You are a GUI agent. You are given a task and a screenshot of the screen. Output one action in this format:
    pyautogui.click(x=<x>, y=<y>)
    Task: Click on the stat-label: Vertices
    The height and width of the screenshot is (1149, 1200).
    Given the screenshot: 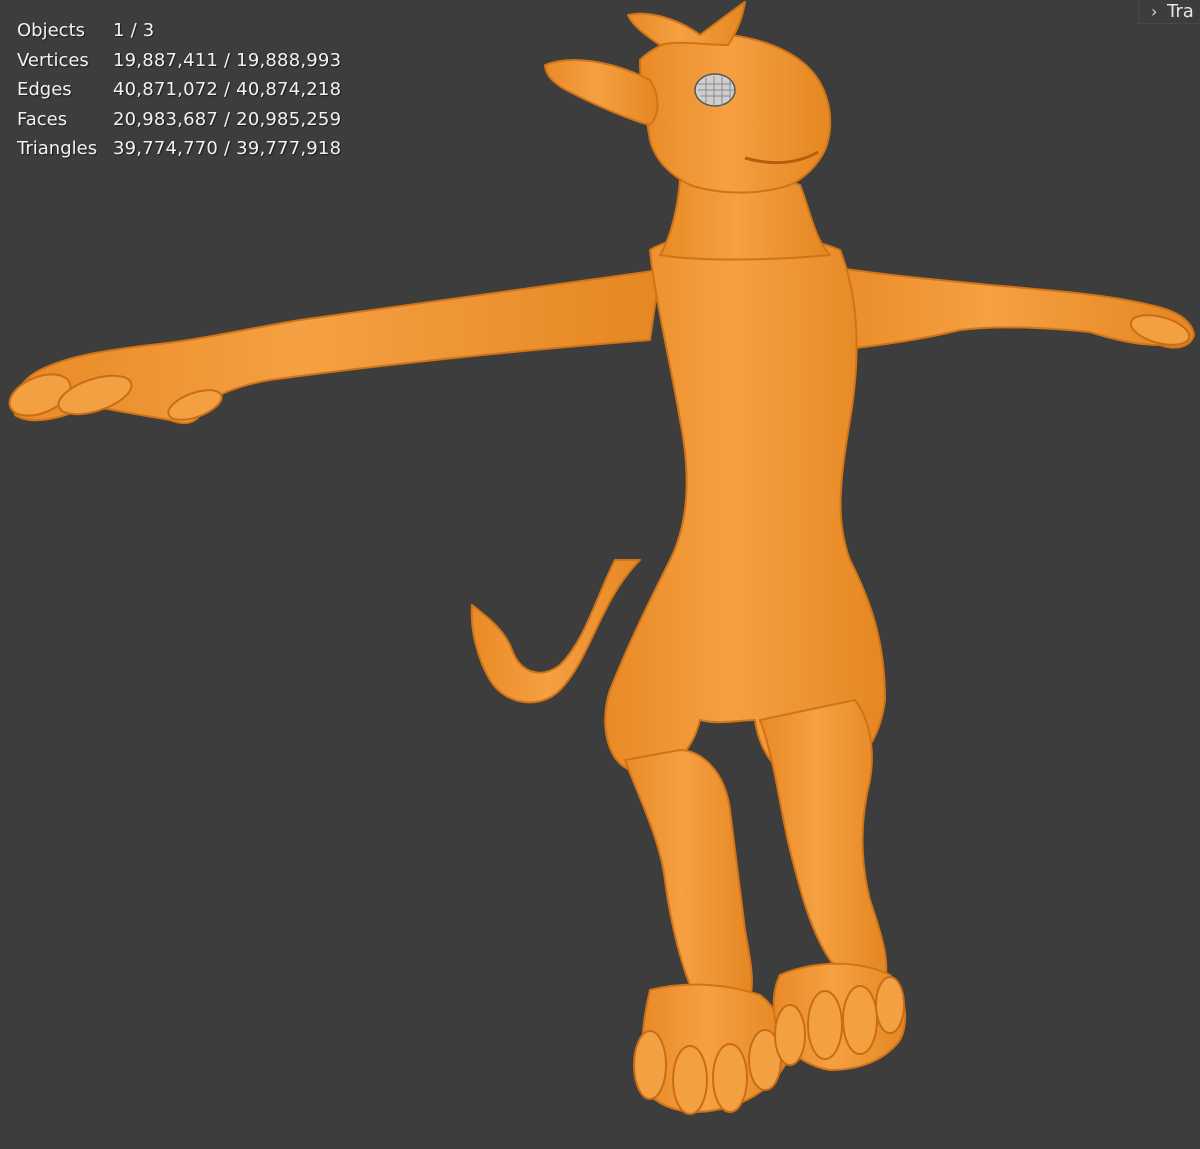 What is the action you would take?
    pyautogui.click(x=53, y=60)
    